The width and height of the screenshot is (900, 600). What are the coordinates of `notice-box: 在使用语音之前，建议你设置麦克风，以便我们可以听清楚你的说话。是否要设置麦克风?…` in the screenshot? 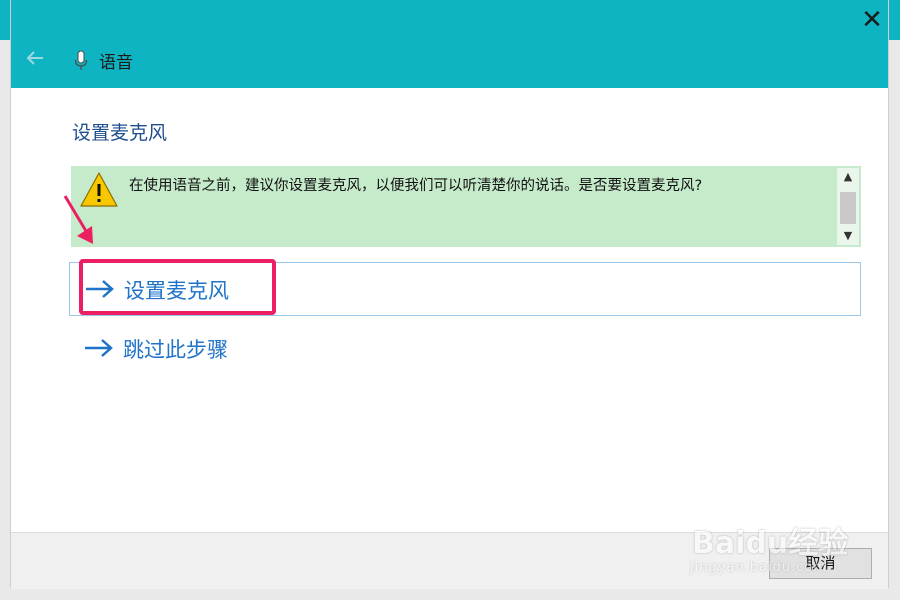 It's located at (466, 206).